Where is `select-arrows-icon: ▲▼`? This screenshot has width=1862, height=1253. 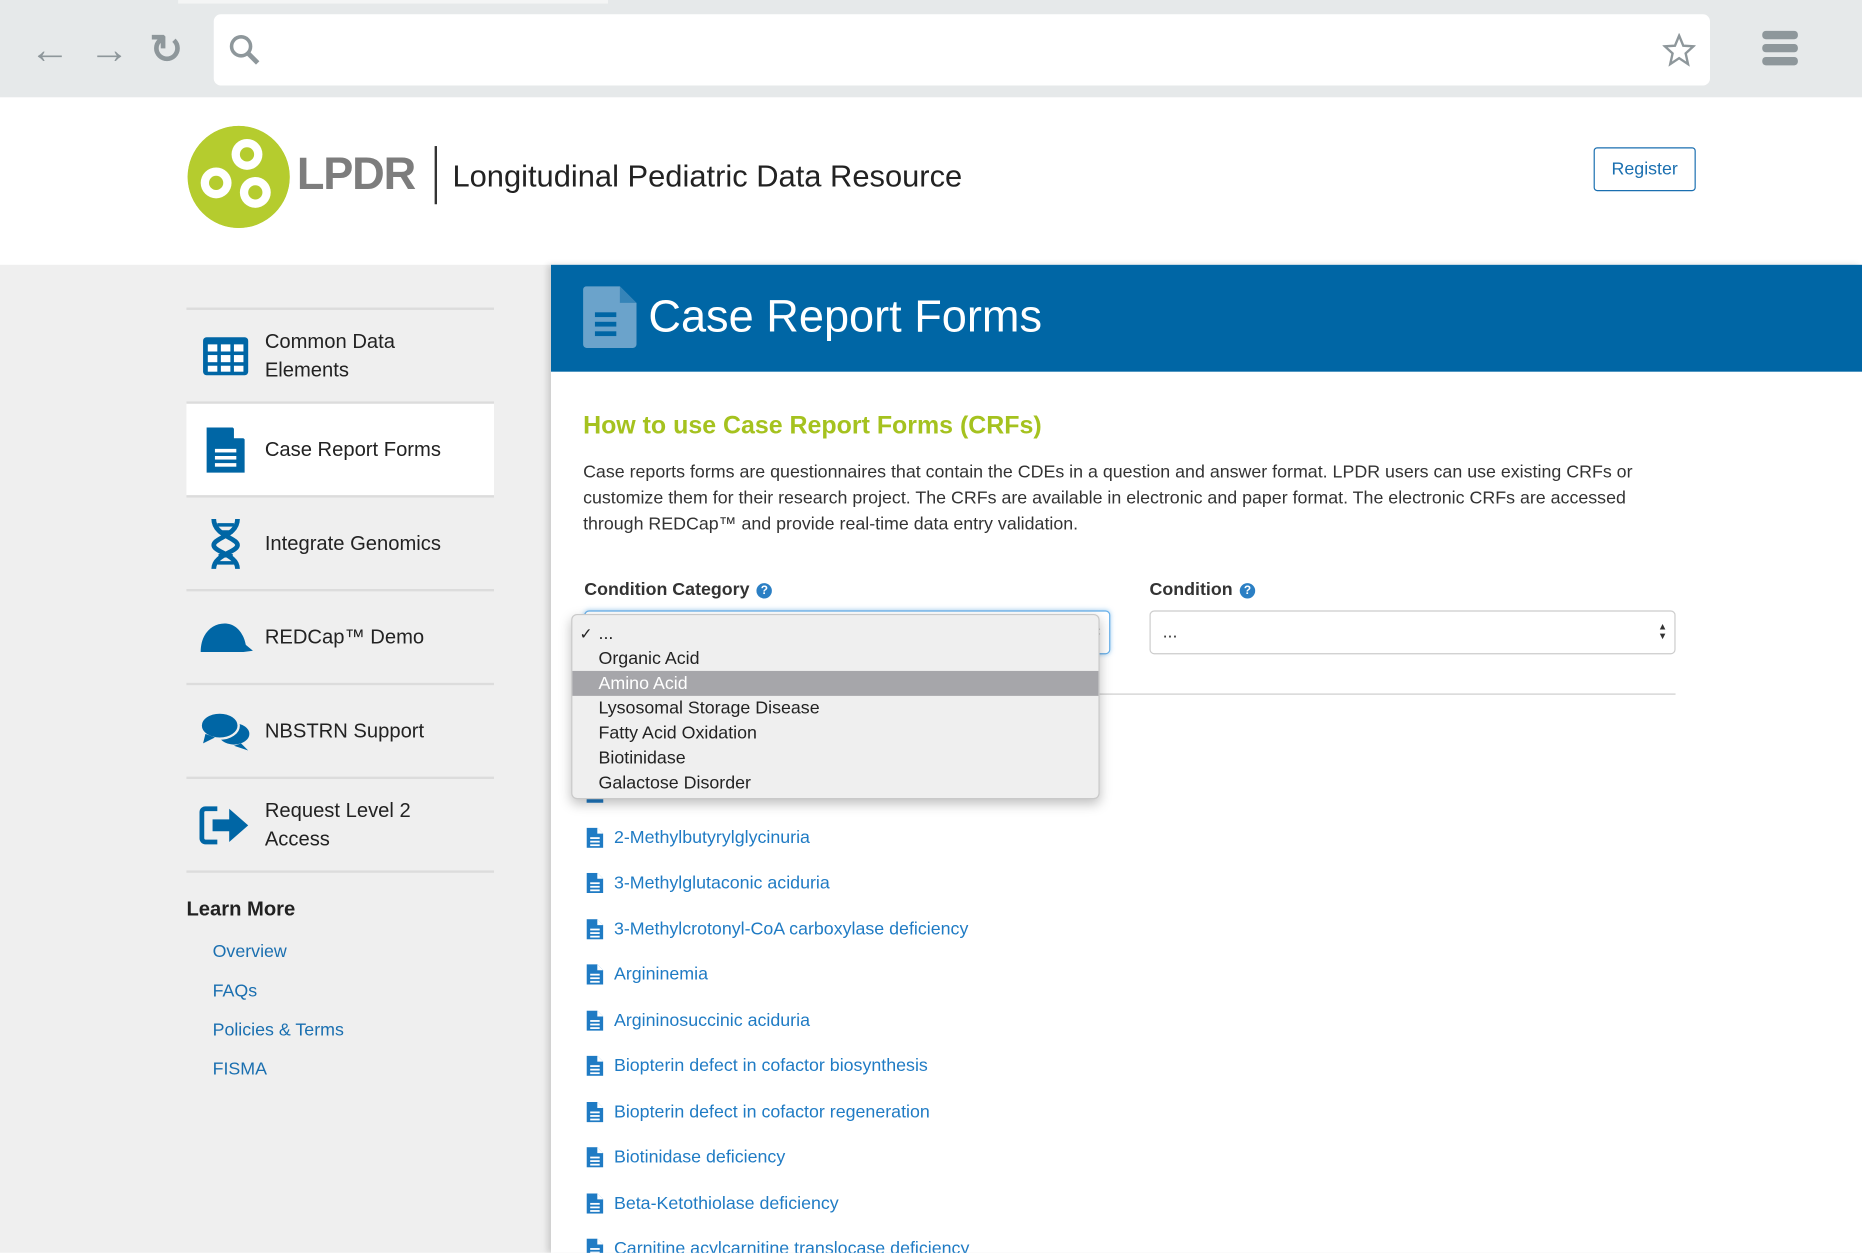
select-arrows-icon: ▲▼ is located at coordinates (1662, 631).